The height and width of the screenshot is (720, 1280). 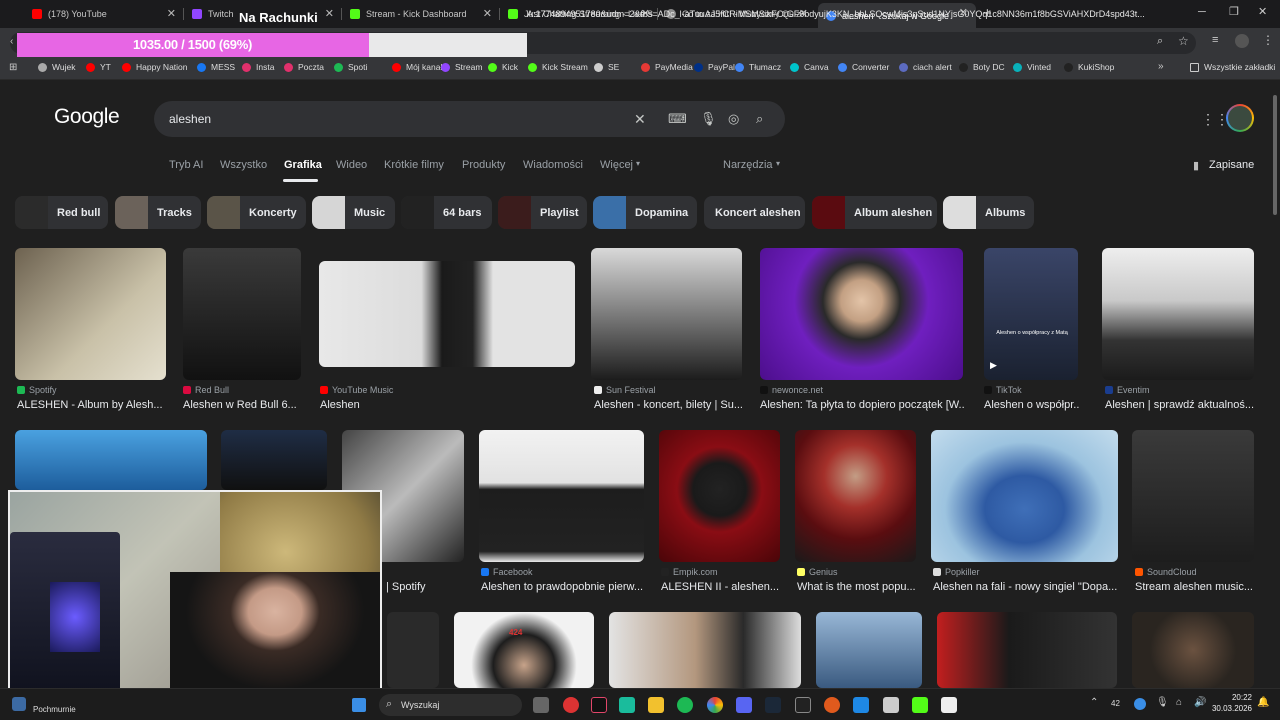 What do you see at coordinates (832, 705) in the screenshot?
I see `origin-icon` at bounding box center [832, 705].